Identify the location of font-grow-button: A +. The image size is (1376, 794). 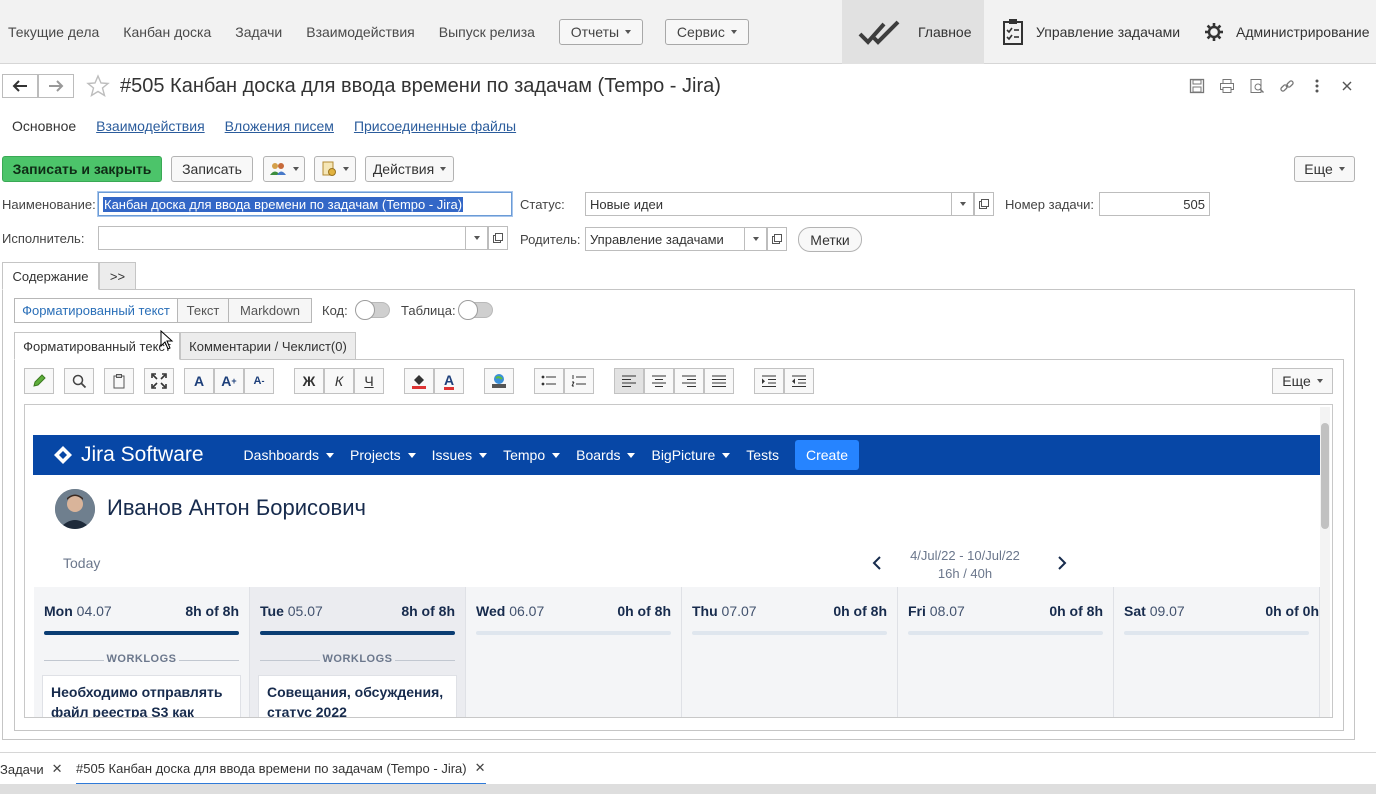
(229, 381).